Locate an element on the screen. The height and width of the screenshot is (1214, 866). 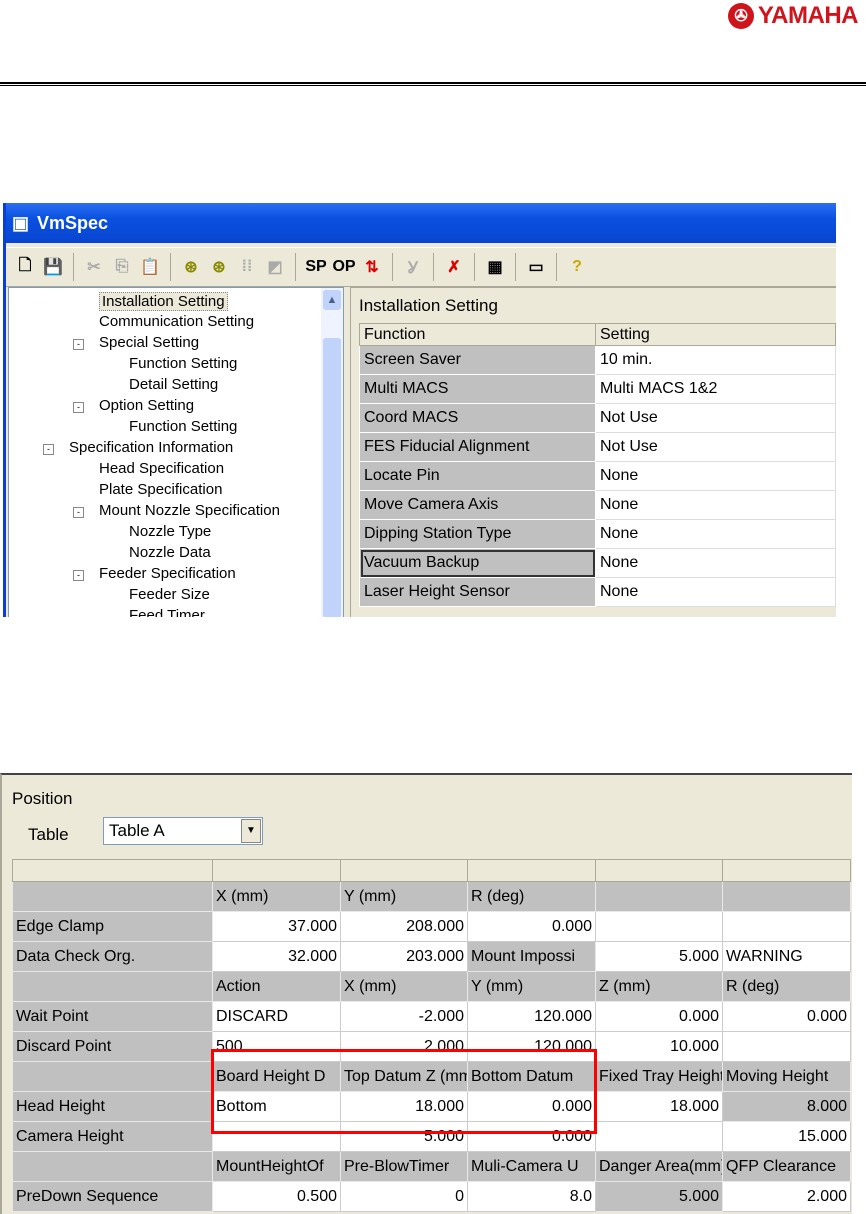
table-row: FES Fiducial Alignment Not Use is located at coordinates (597, 447).